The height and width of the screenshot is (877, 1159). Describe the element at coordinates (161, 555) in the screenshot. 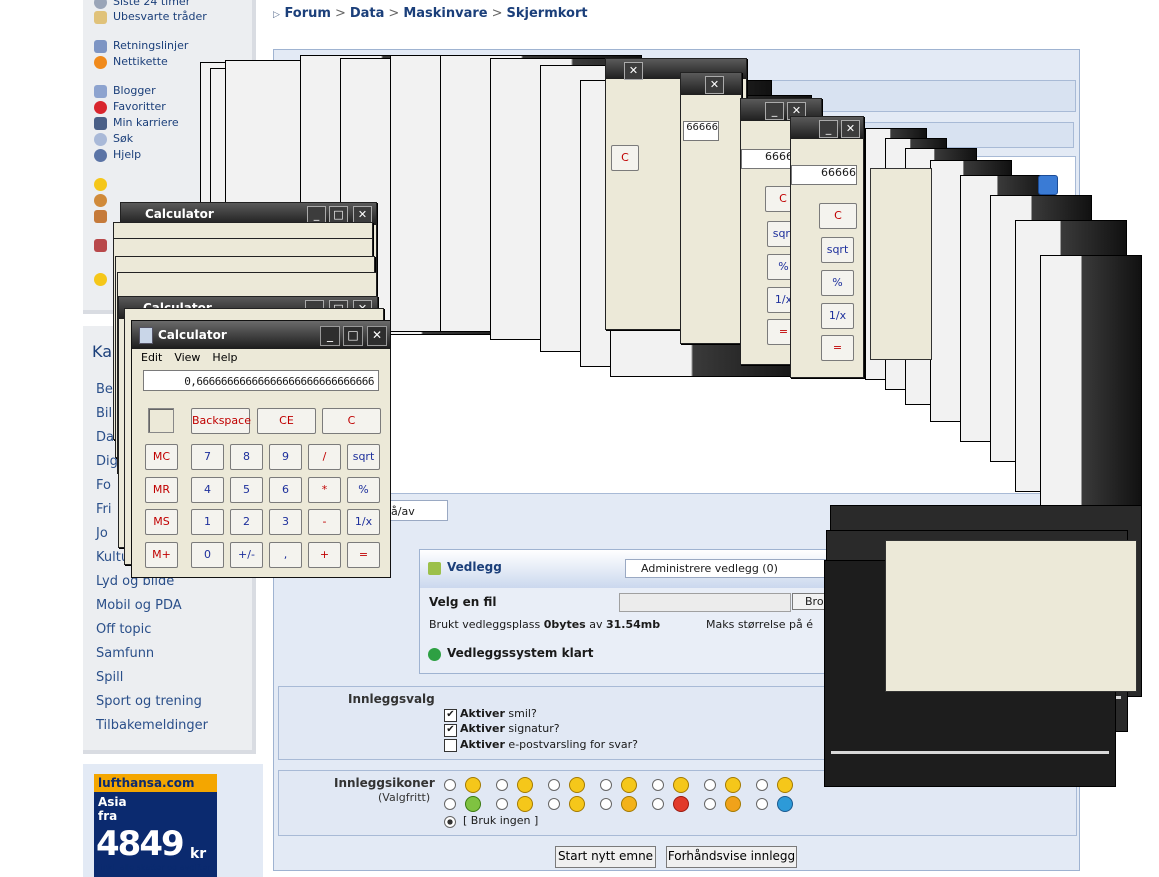

I see `calc-key-mplus: M+` at that location.